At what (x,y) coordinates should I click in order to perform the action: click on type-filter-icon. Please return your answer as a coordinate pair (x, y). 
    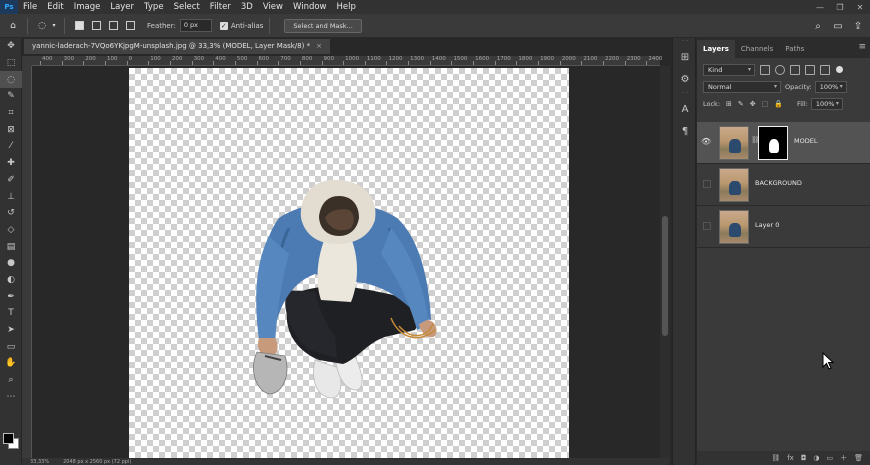
    Looking at the image, I should click on (795, 69).